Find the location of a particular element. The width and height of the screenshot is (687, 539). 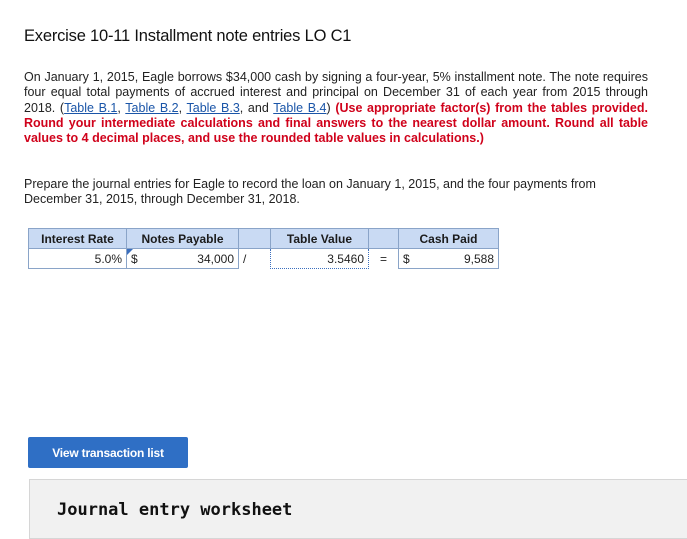

table-row: 5.0% $ 34,000 / 3.5460 = $ 9,588 is located at coordinates (263, 258).